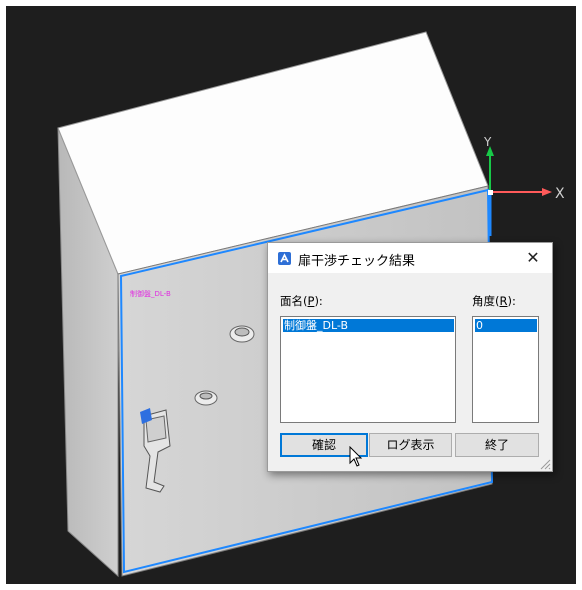 This screenshot has width=582, height=590. What do you see at coordinates (560, 194) in the screenshot?
I see `axis-x-label: X` at bounding box center [560, 194].